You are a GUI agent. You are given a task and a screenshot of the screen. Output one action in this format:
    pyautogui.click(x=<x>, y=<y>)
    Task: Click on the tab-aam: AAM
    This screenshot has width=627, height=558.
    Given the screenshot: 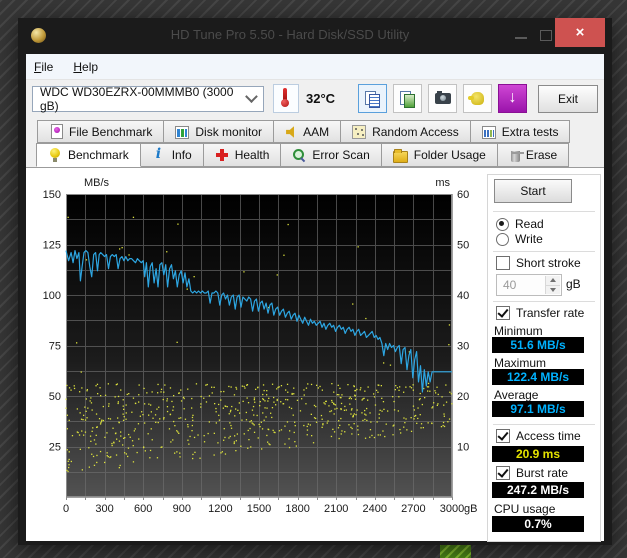 What is the action you would take?
    pyautogui.click(x=307, y=131)
    